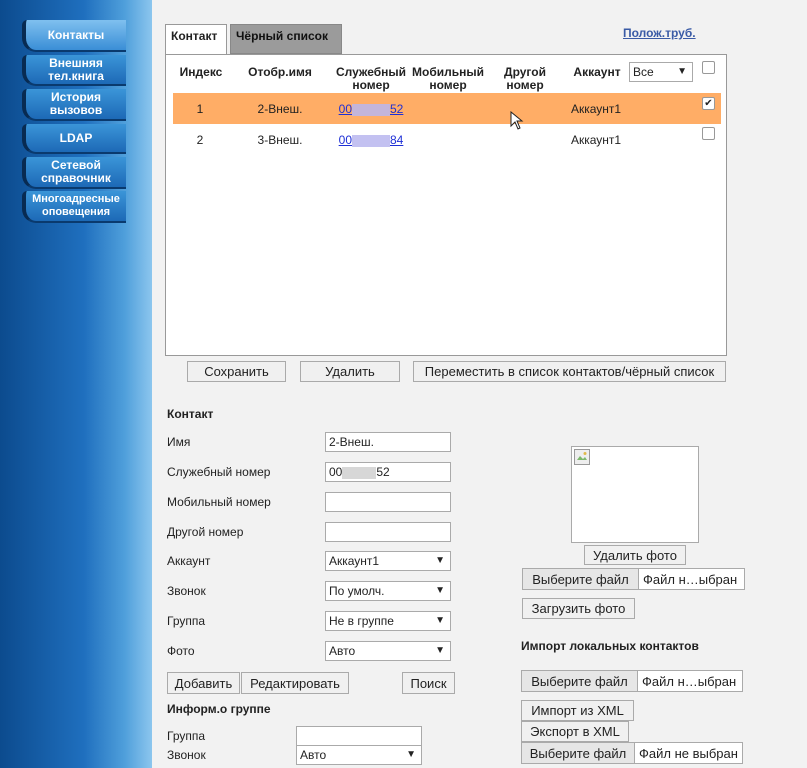 The width and height of the screenshot is (807, 768). Describe the element at coordinates (189, 561) in the screenshot. I see `account-label: Аккаунт` at that location.